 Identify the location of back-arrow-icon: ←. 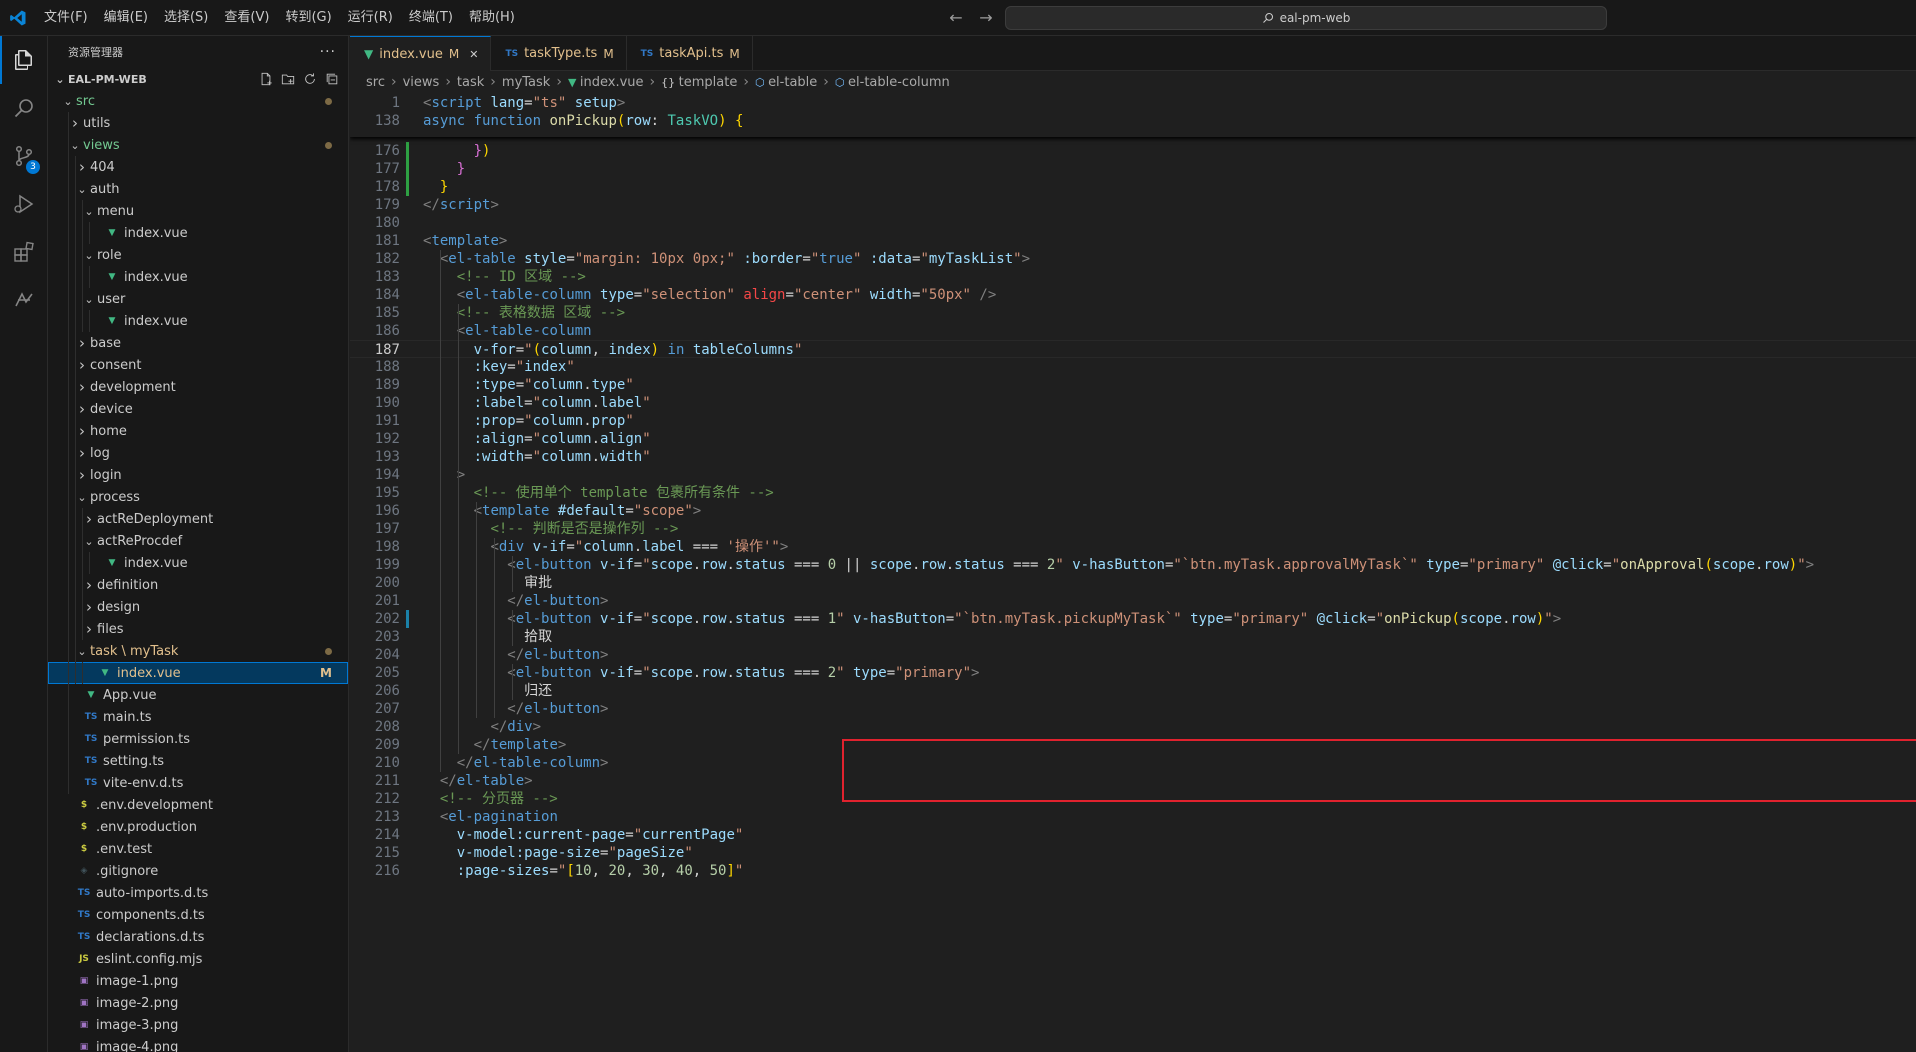
(956, 18).